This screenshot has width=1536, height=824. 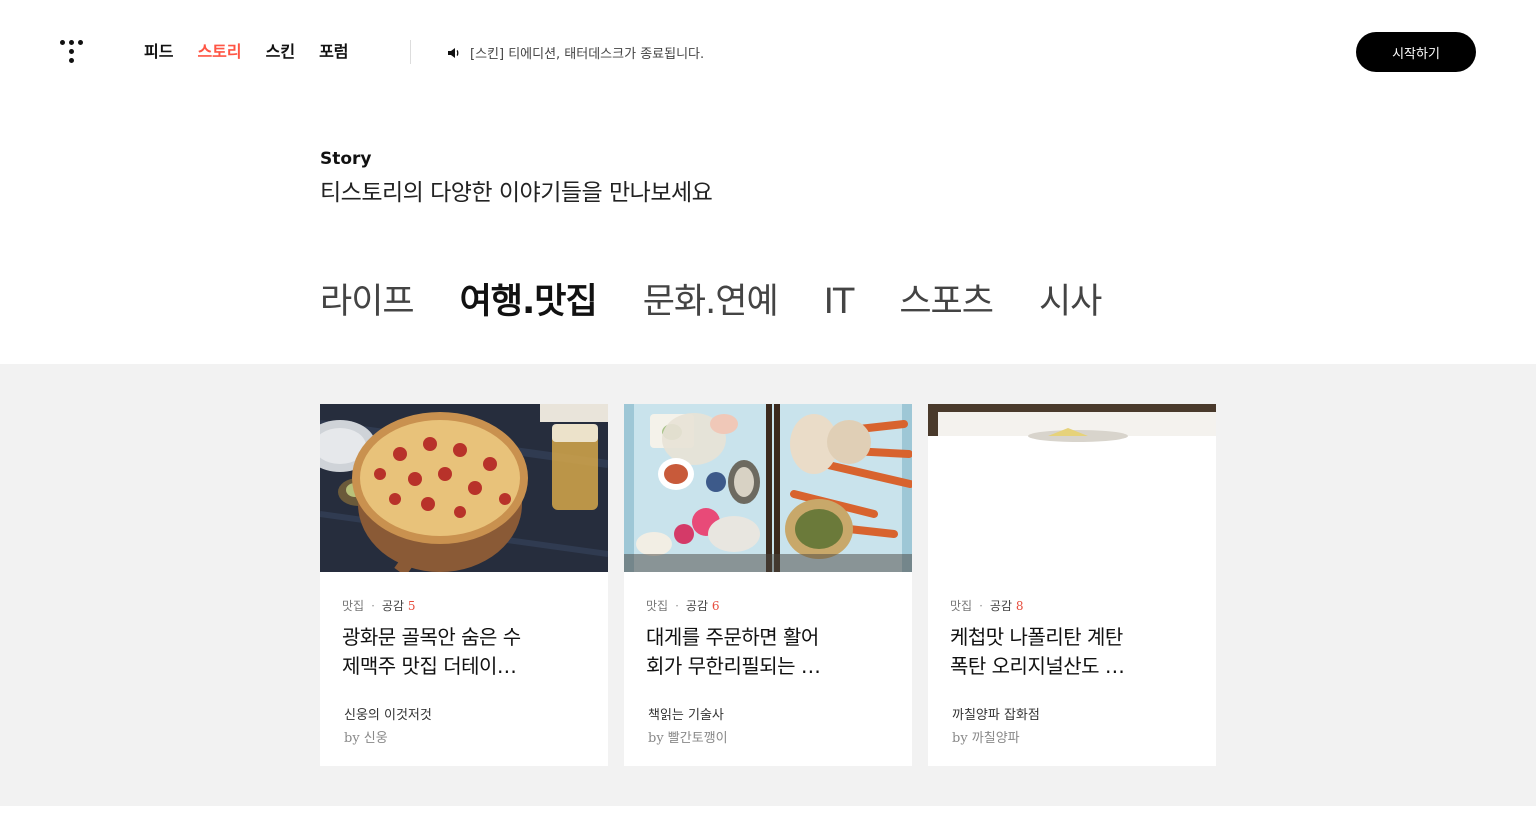 I want to click on tab-label: 라이프, so click(x=367, y=302).